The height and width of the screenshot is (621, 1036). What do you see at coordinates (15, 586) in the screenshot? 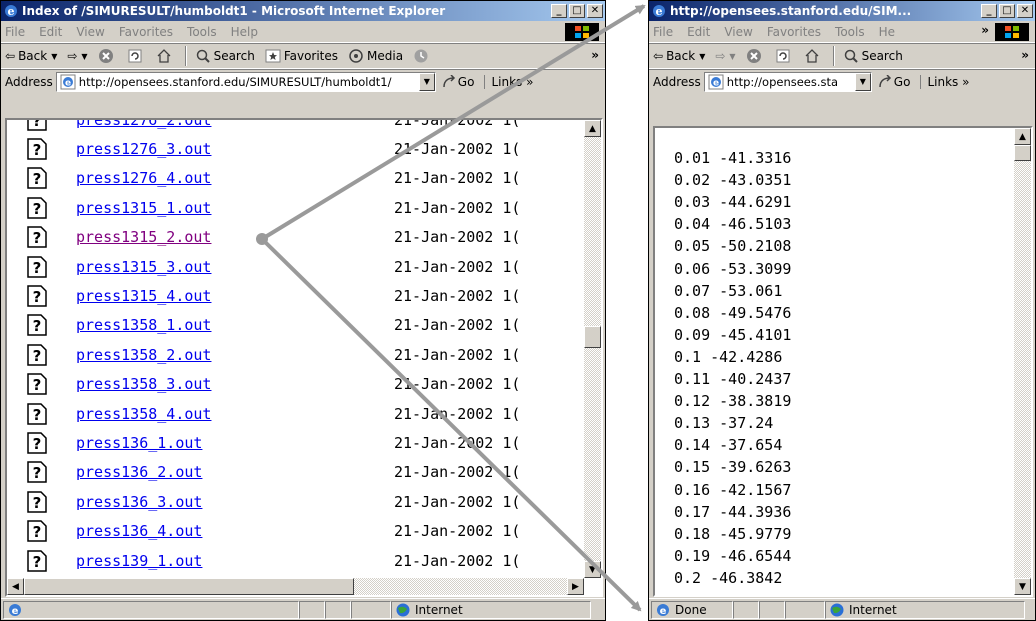
I see `scroll-left-arrow-icon: ◀` at bounding box center [15, 586].